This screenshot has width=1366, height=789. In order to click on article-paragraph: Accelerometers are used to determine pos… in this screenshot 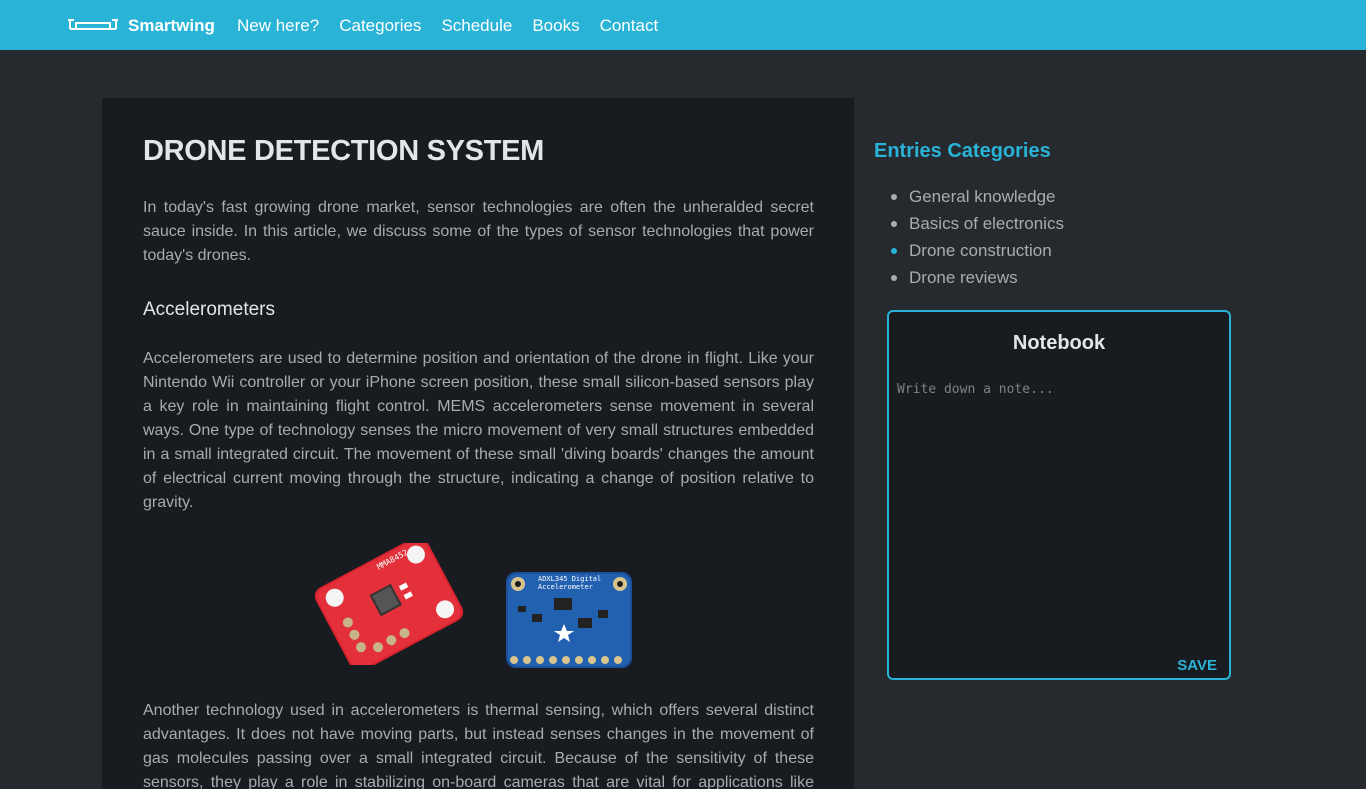, I will do `click(478, 430)`.